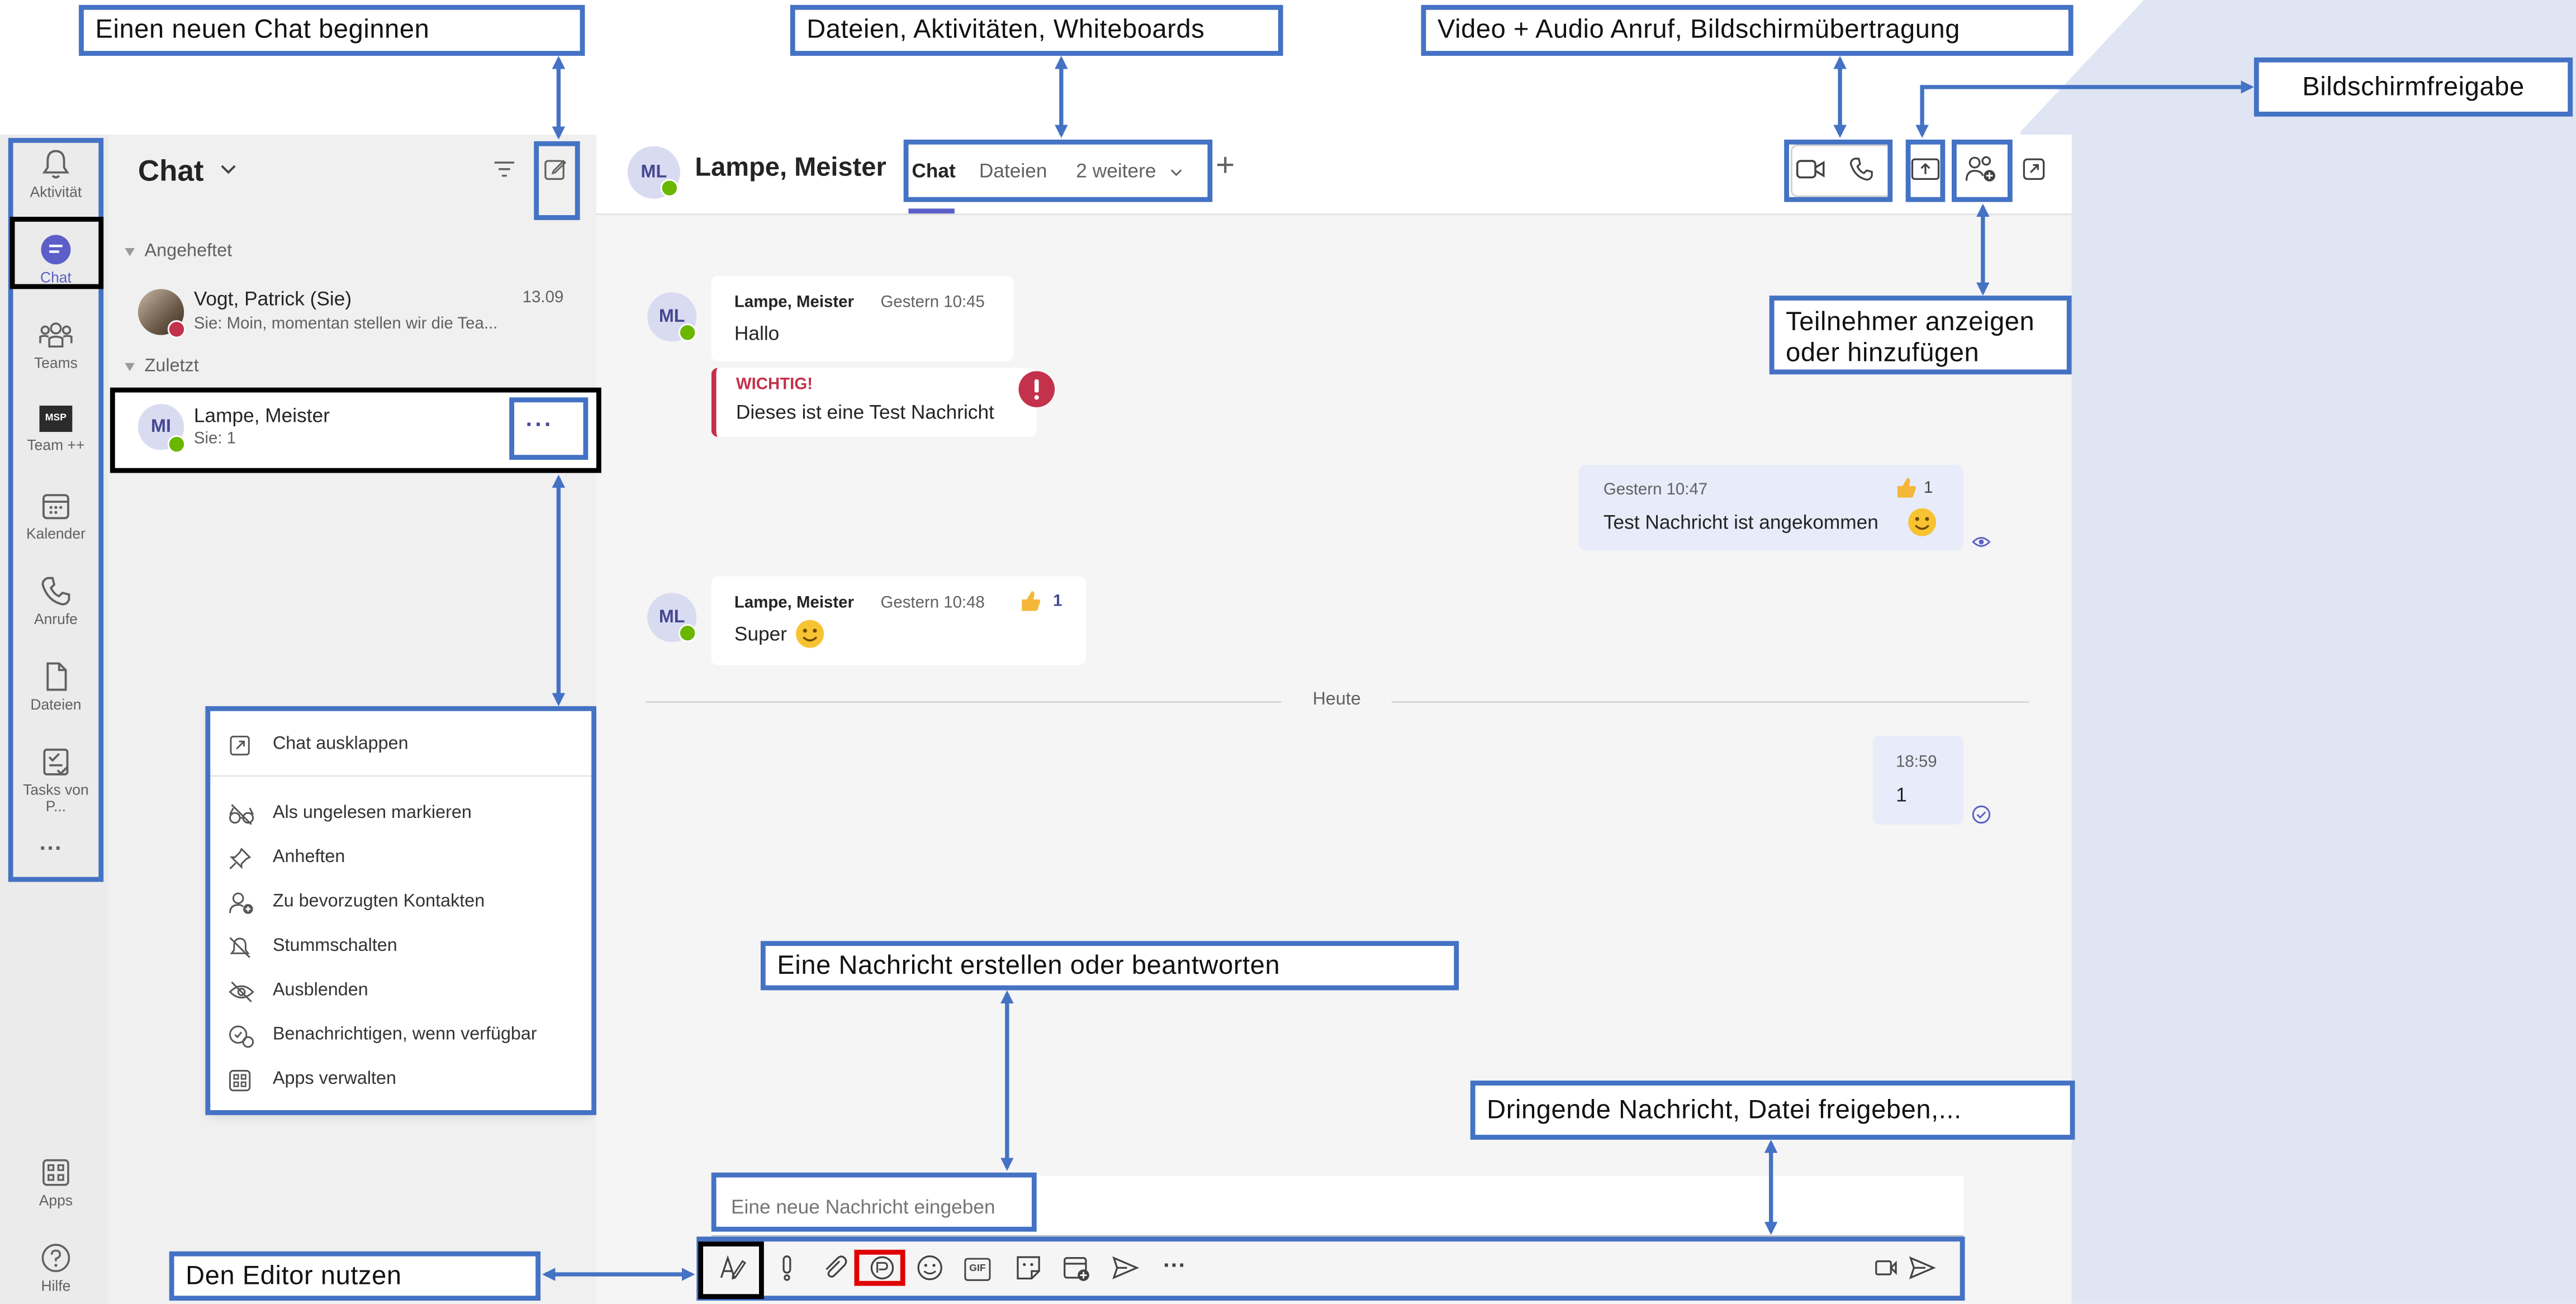  Describe the element at coordinates (1883, 354) in the screenshot. I see `callout-participants-line2: oder hinzufügen` at that location.